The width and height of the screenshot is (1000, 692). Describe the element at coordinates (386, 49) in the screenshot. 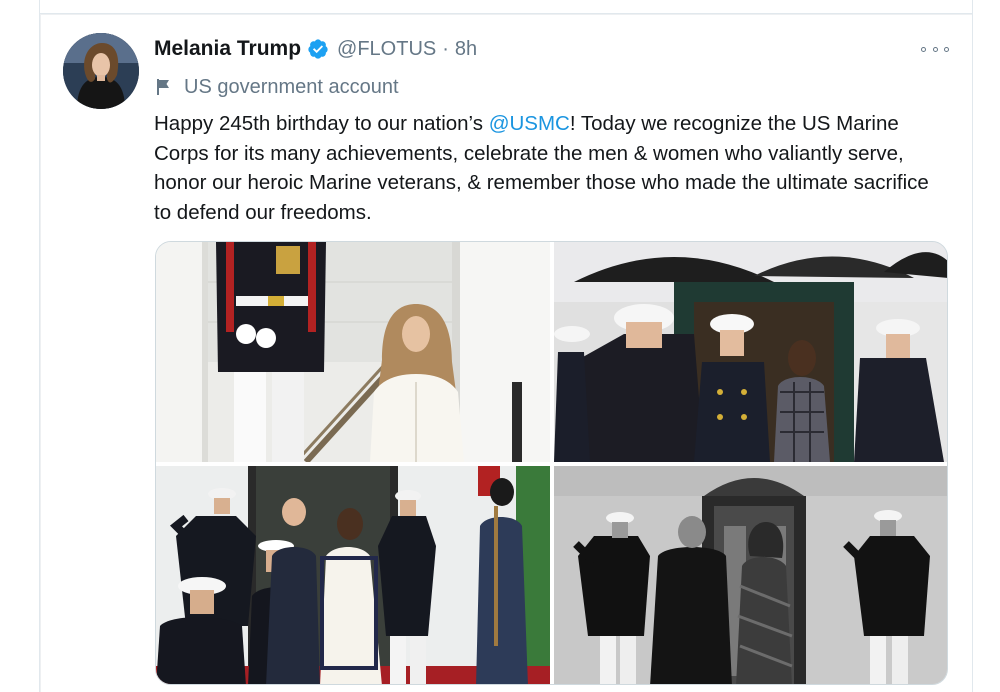

I see `handle: @FLOTUS` at that location.